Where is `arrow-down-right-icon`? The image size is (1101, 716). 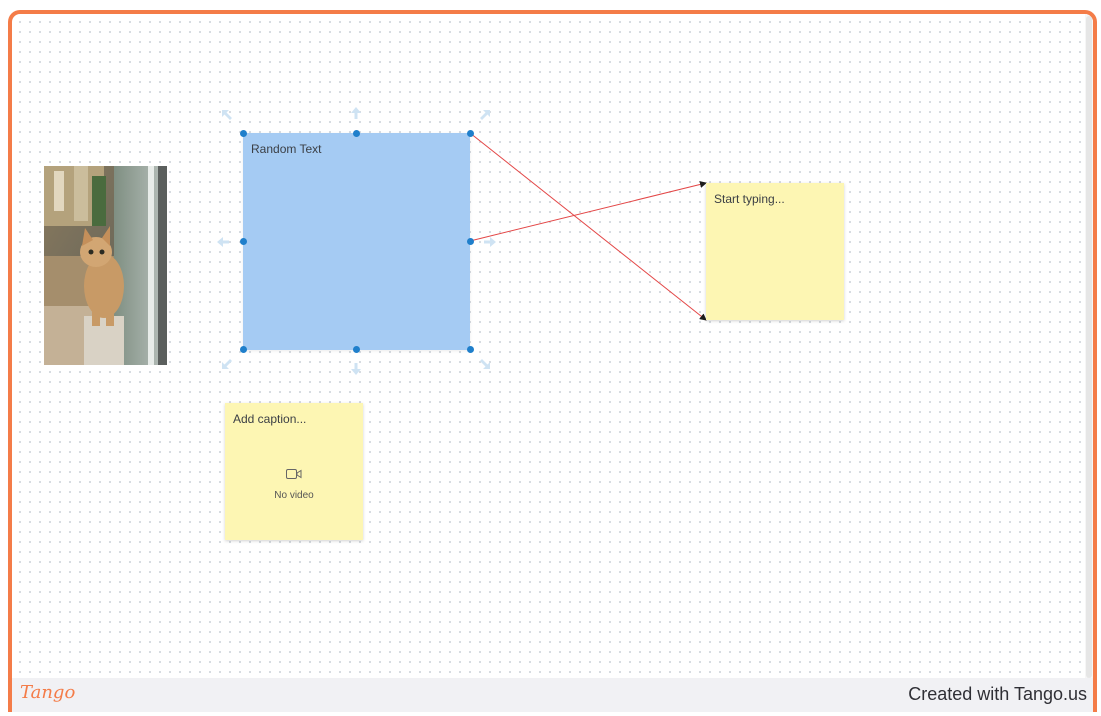
arrow-down-right-icon is located at coordinates (485, 364).